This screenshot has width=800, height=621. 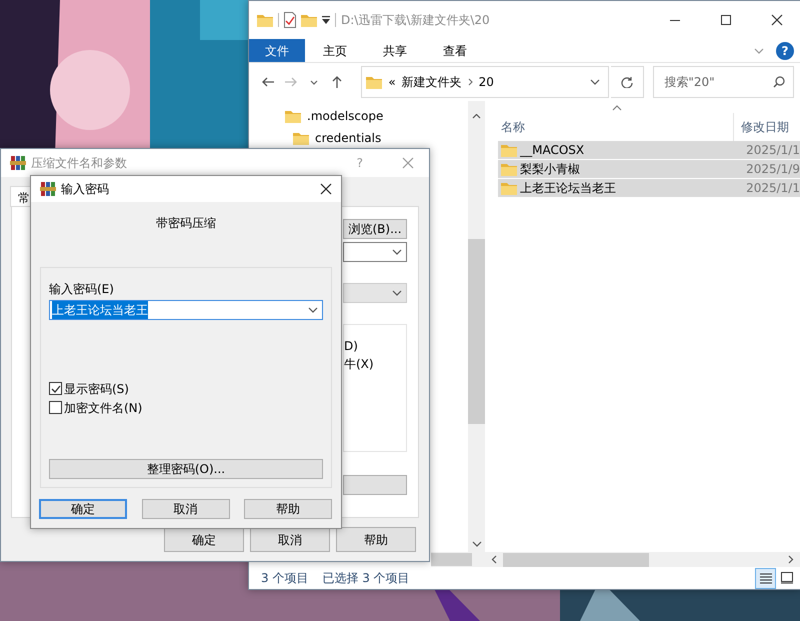 I want to click on customize-icon, so click(x=326, y=20).